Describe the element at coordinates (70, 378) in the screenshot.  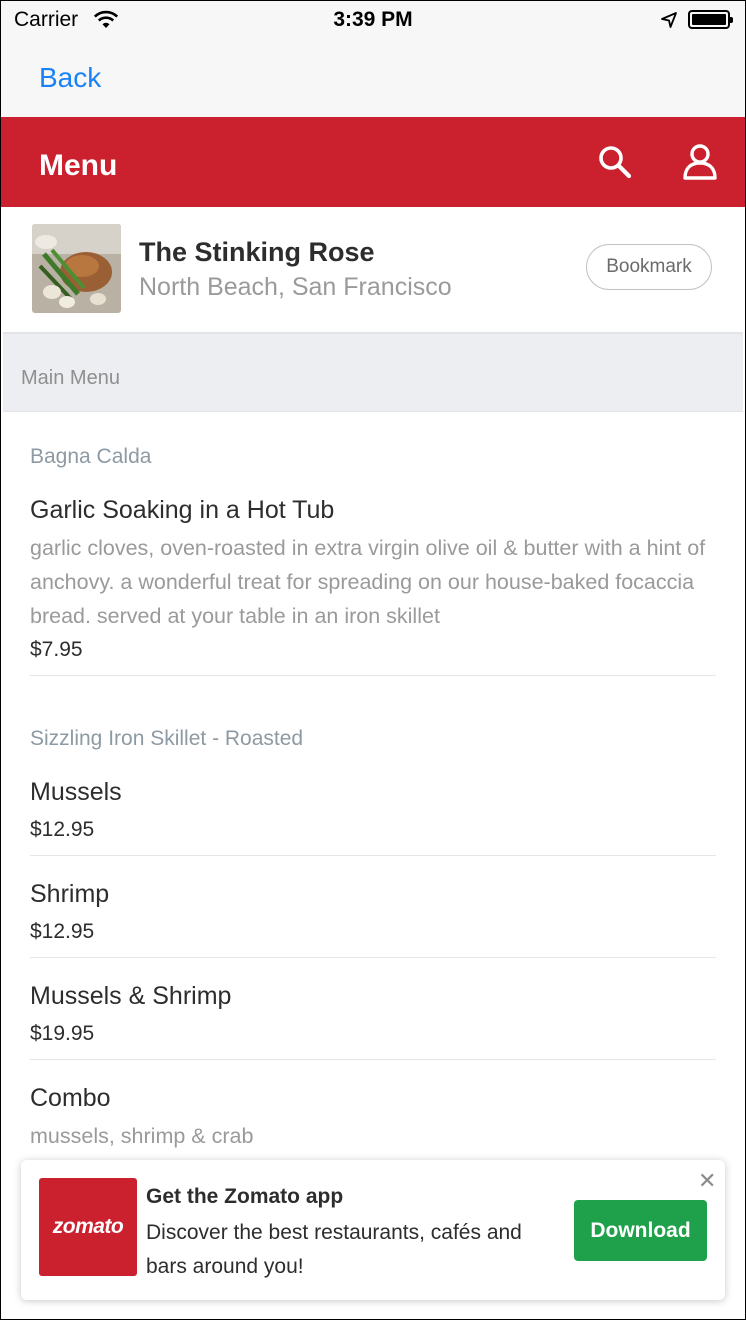
I see `section-label: Main Menu` at that location.